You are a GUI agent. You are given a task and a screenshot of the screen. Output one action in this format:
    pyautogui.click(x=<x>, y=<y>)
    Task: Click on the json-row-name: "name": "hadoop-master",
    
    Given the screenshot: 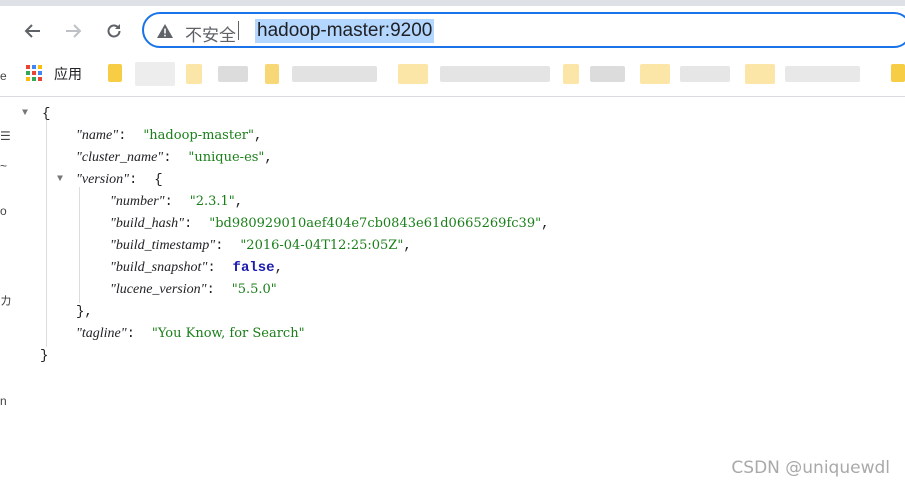 What is the action you would take?
    pyautogui.click(x=169, y=136)
    